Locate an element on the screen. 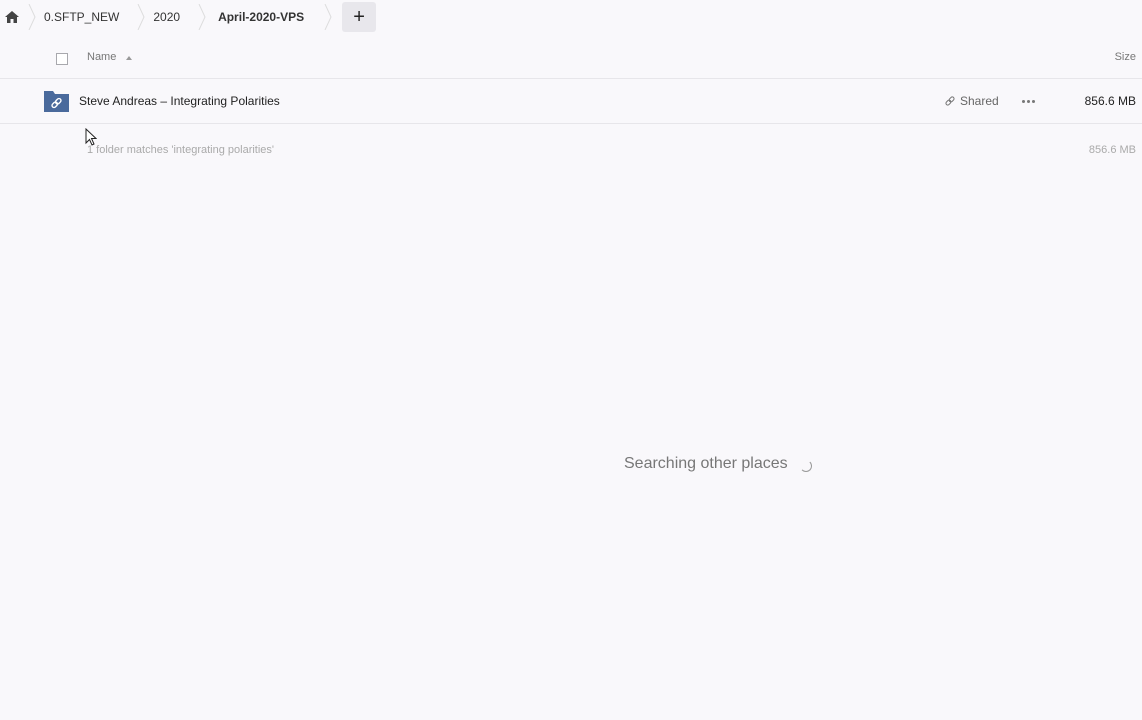  breadcrumb-item-sftp-new: 0.SFTP_NEW is located at coordinates (86, 17).